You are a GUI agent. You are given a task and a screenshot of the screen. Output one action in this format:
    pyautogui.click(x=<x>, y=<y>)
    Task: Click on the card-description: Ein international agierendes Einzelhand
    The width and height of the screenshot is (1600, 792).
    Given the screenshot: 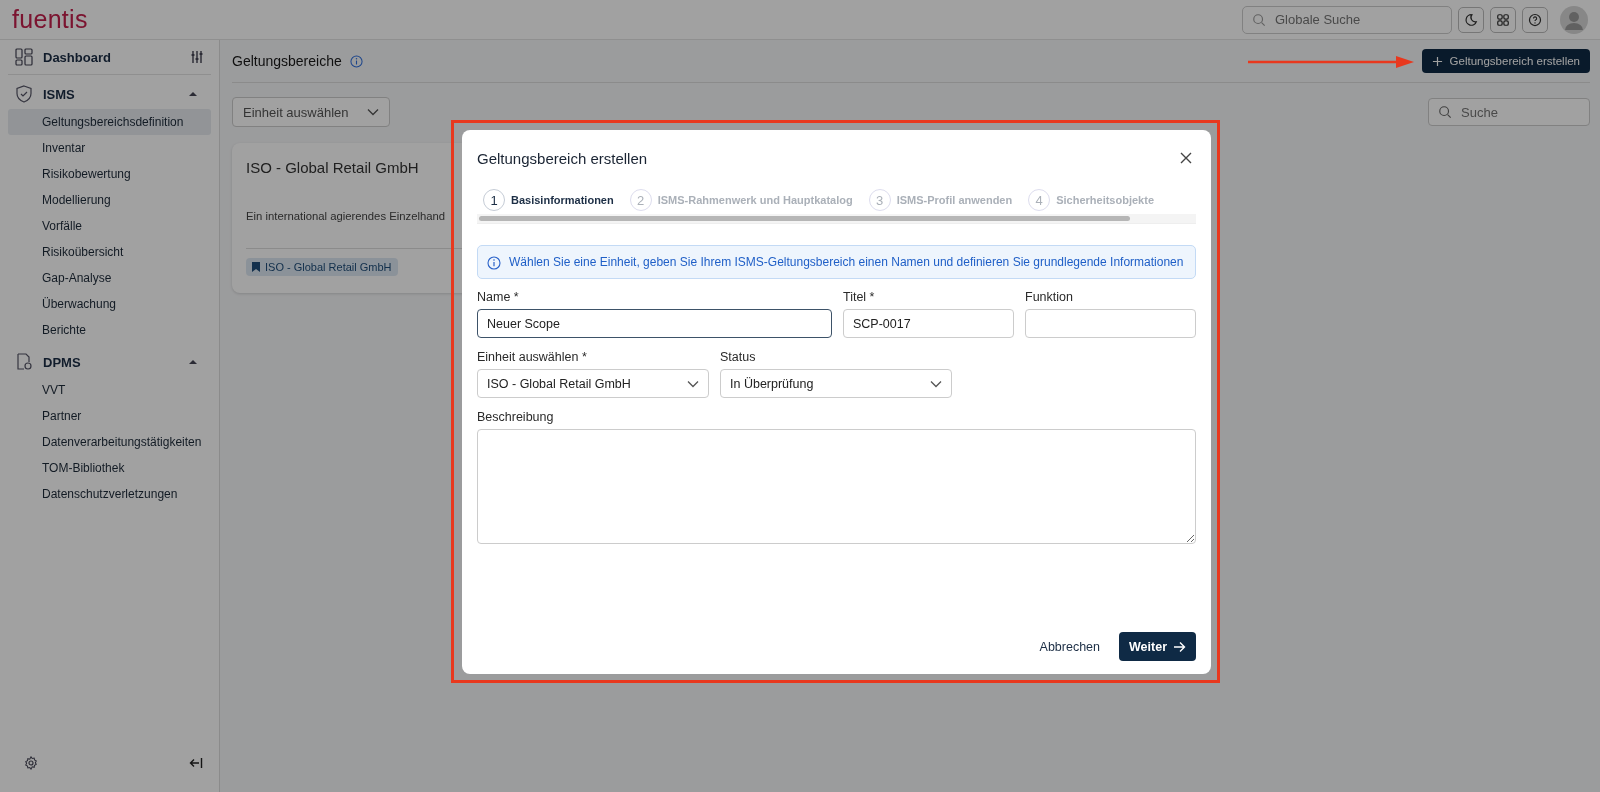 What is the action you would take?
    pyautogui.click(x=346, y=216)
    